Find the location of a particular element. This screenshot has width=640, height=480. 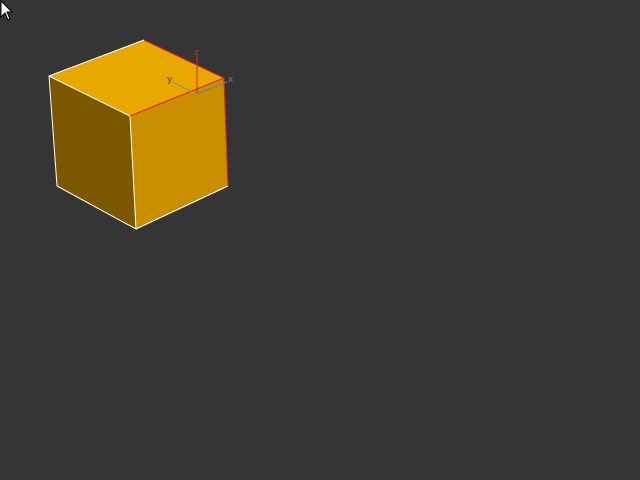

pivot-y-label: y is located at coordinates (170, 80).